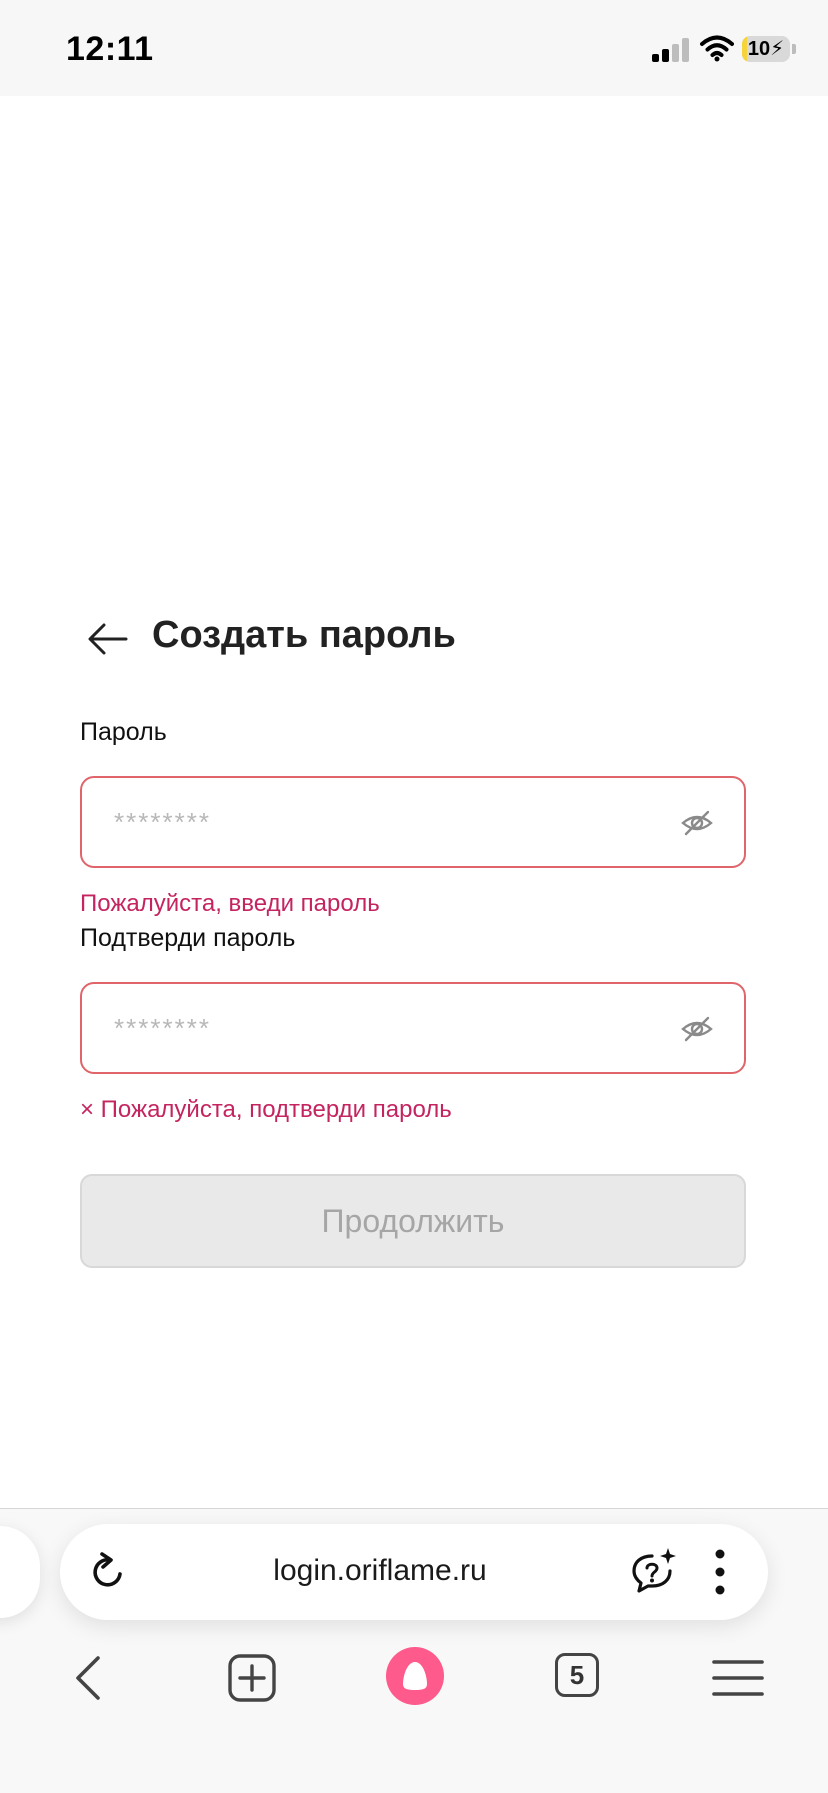 The width and height of the screenshot is (828, 1793). Describe the element at coordinates (577, 1675) in the screenshot. I see `tabs-count-icon: 5` at that location.